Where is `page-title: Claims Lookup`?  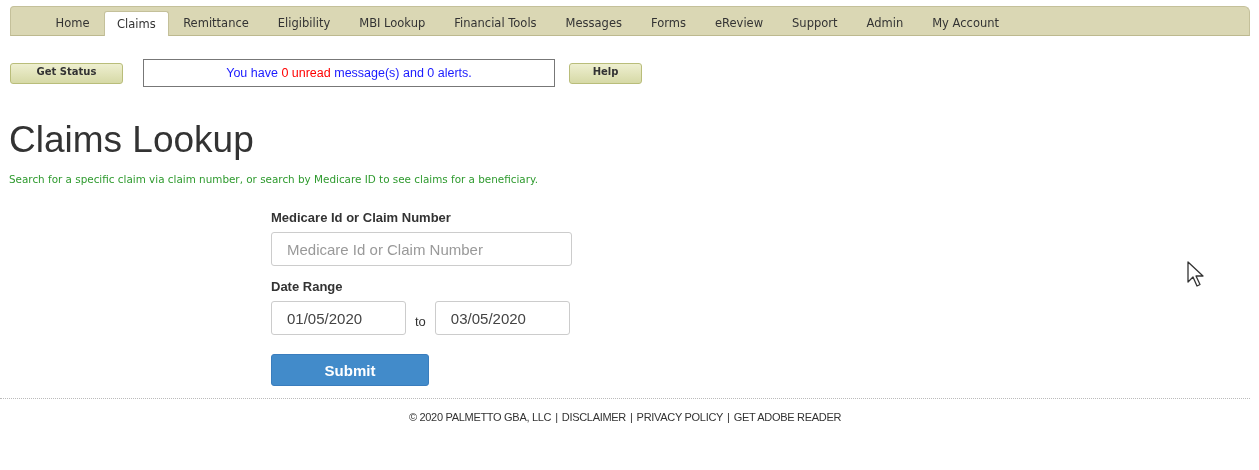
page-title: Claims Lookup is located at coordinates (132, 140).